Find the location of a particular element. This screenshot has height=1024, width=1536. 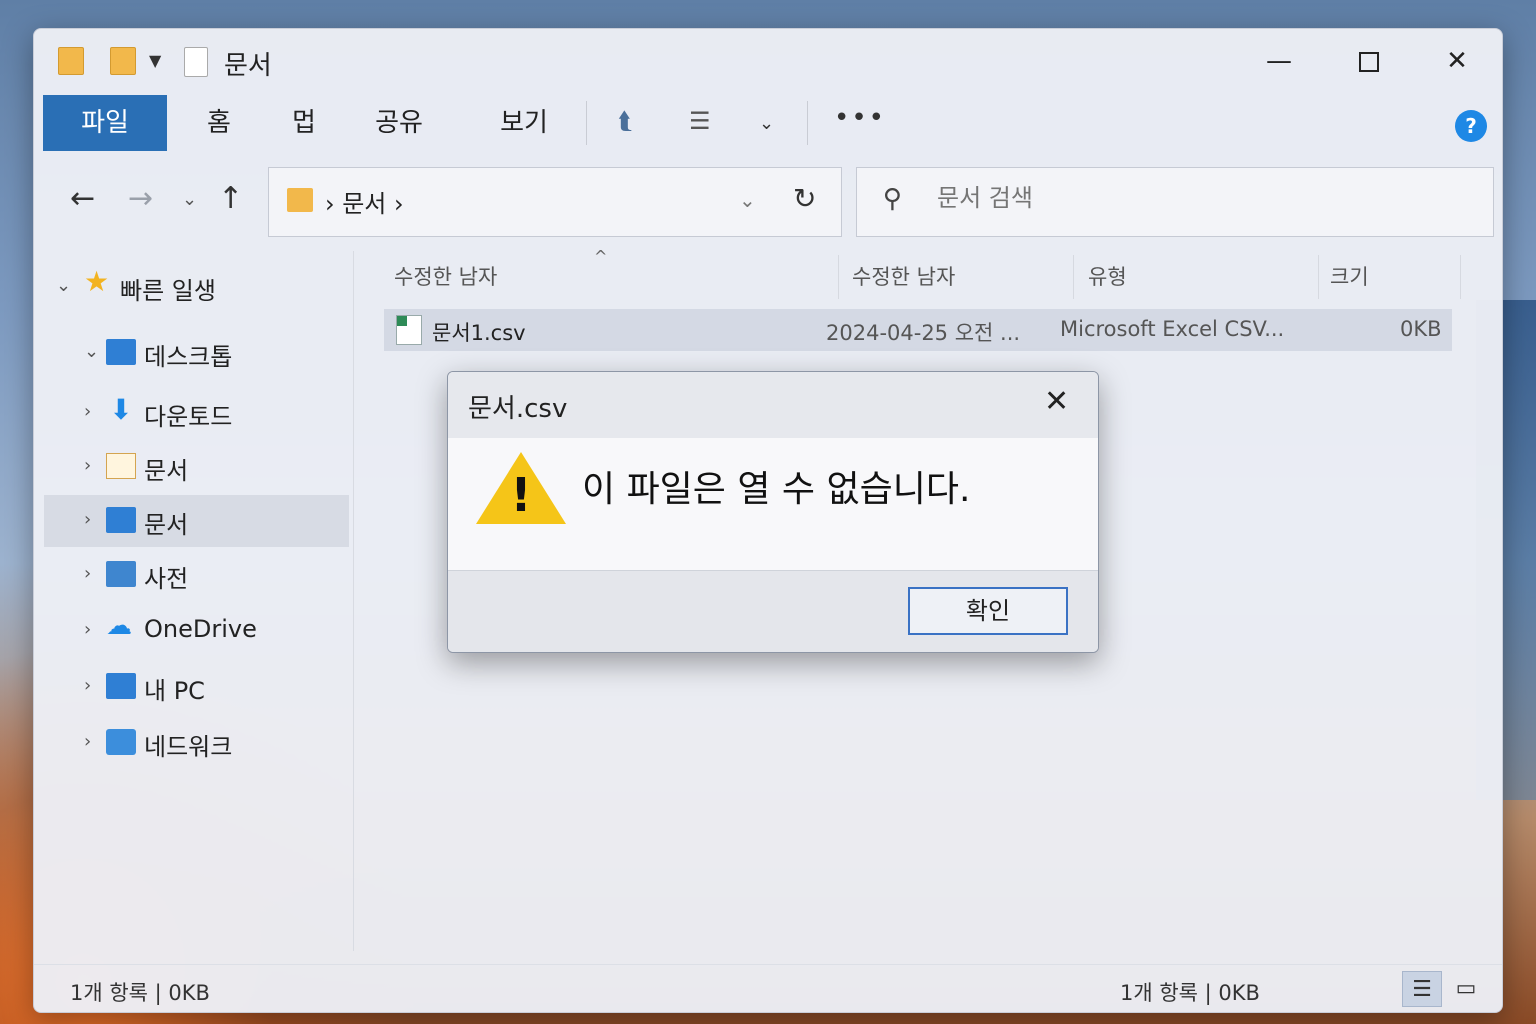

dialog-title-bar: 문서.csv ✕ is located at coordinates (773, 405).